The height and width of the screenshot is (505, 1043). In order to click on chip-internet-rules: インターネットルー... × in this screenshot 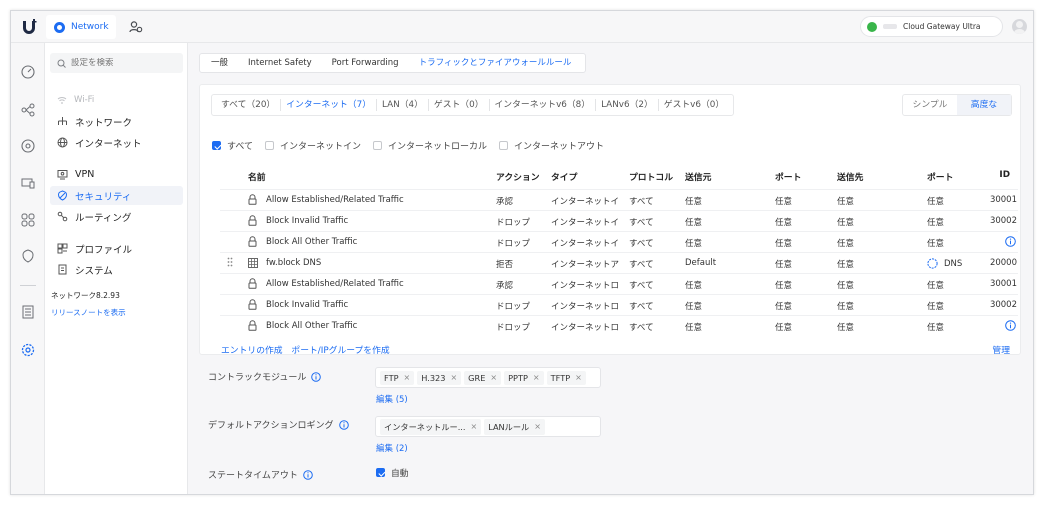, I will do `click(431, 426)`.